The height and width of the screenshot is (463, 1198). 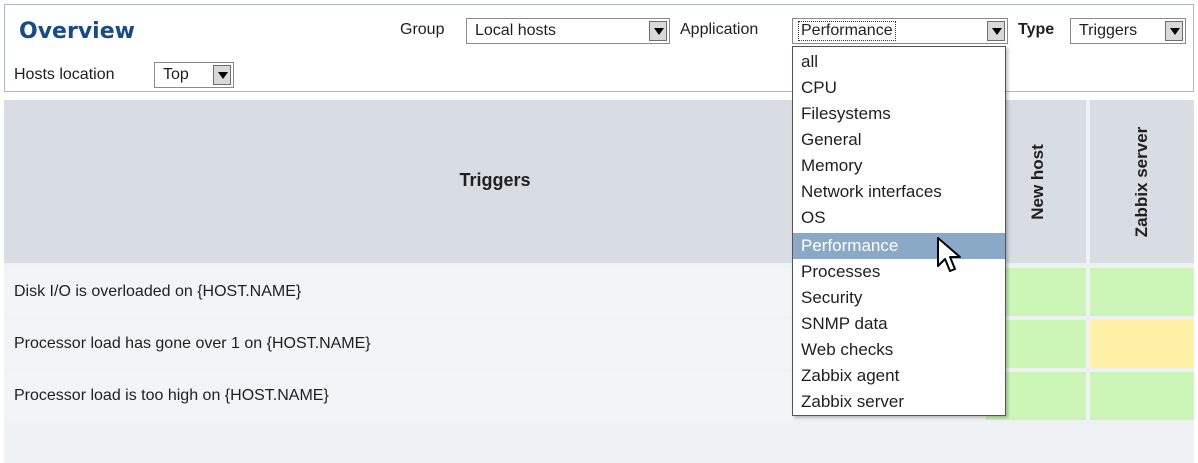 I want to click on type-select: Triggers, so click(x=1128, y=31).